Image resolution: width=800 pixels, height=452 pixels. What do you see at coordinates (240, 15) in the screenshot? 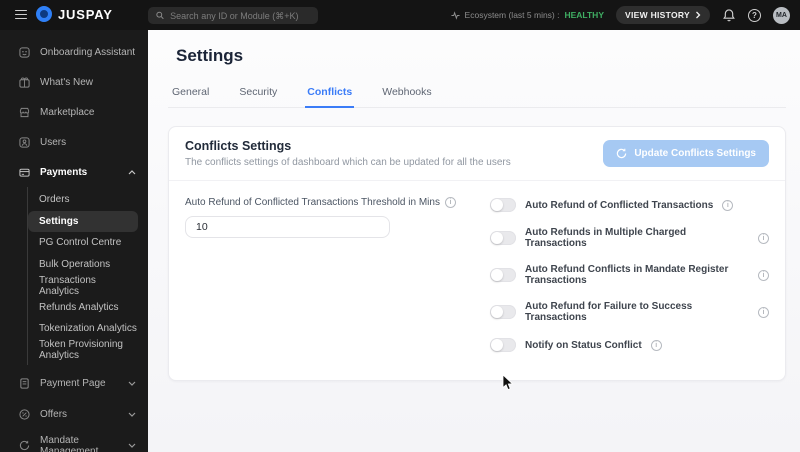
I see `search-input` at bounding box center [240, 15].